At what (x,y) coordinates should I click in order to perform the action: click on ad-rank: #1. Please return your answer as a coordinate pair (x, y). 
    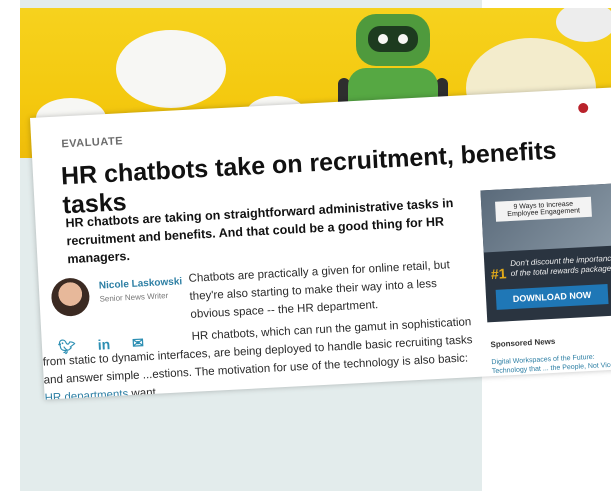
    Looking at the image, I should click on (498, 274).